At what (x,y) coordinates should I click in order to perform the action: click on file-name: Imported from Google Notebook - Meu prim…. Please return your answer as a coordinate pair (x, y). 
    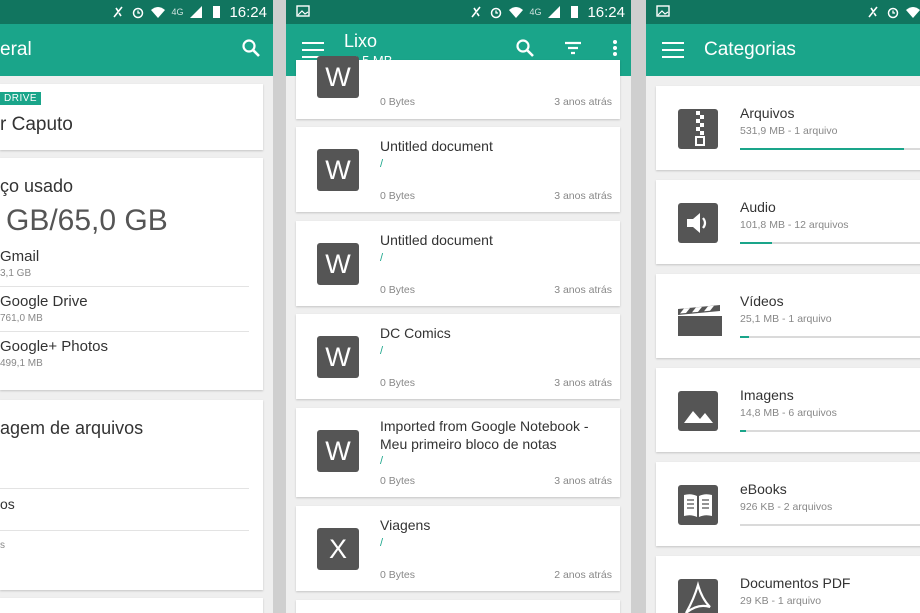
    Looking at the image, I should click on (484, 435).